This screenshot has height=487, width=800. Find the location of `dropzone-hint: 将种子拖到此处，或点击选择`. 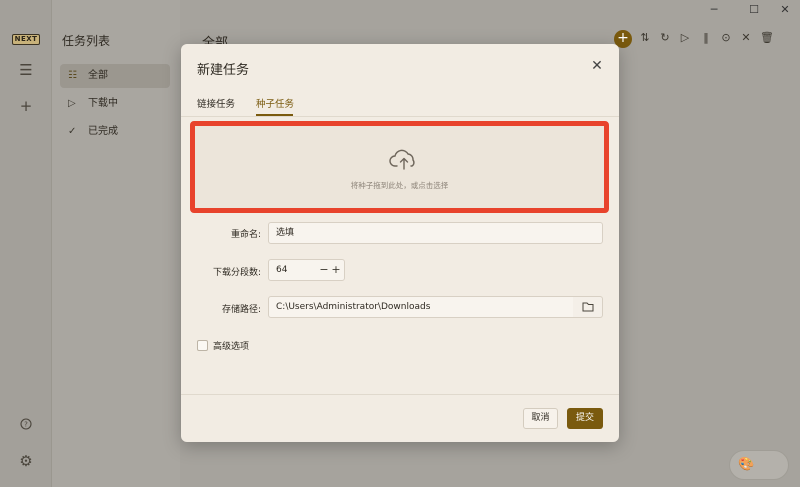

dropzone-hint: 将种子拖到此处，或点击选择 is located at coordinates (399, 185).